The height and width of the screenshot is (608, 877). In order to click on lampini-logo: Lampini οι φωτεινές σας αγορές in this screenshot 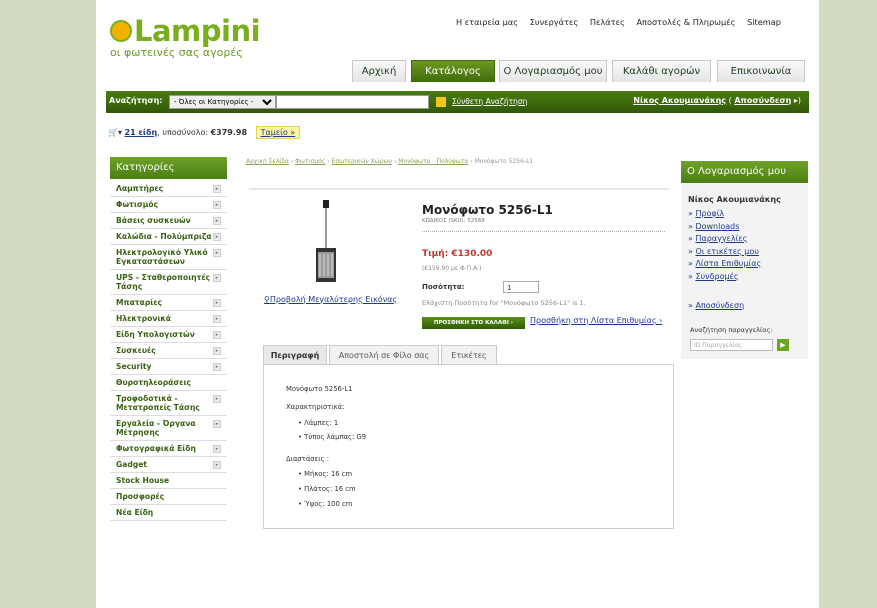, I will do `click(190, 36)`.